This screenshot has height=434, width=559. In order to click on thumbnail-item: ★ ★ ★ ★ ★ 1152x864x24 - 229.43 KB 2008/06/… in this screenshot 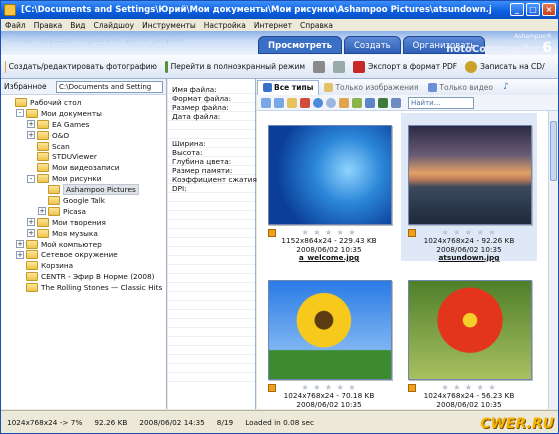, I will do `click(329, 187)`.